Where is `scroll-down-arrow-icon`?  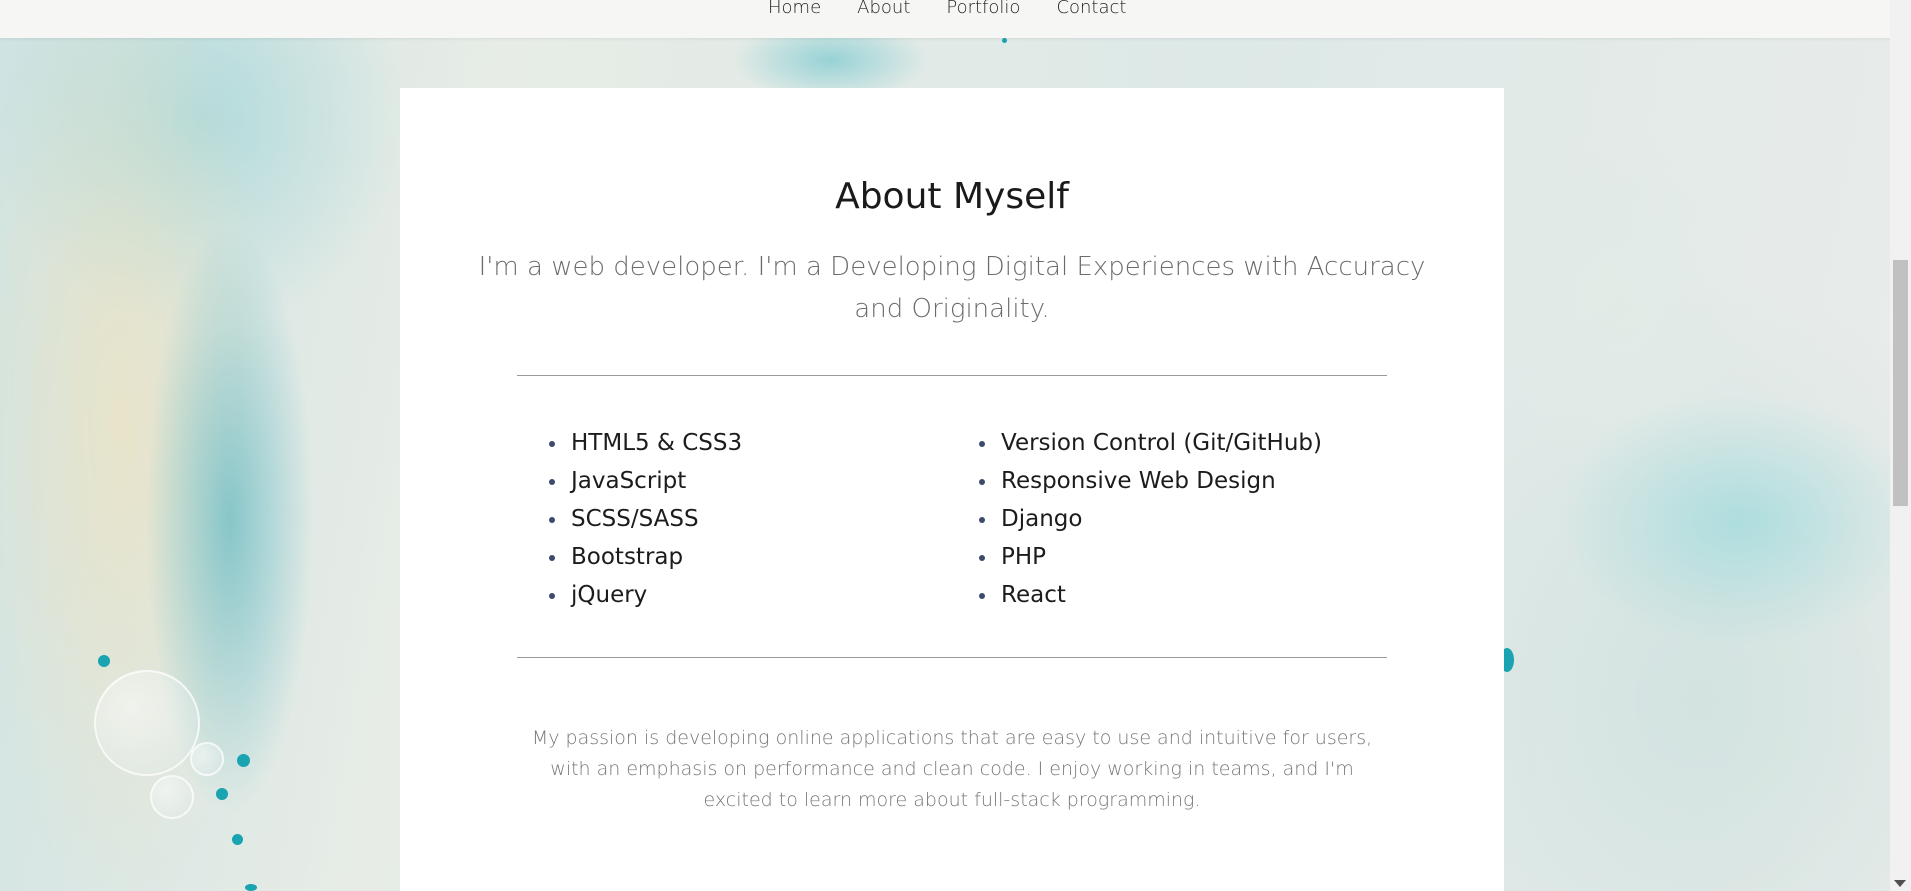
scroll-down-arrow-icon is located at coordinates (1900, 883).